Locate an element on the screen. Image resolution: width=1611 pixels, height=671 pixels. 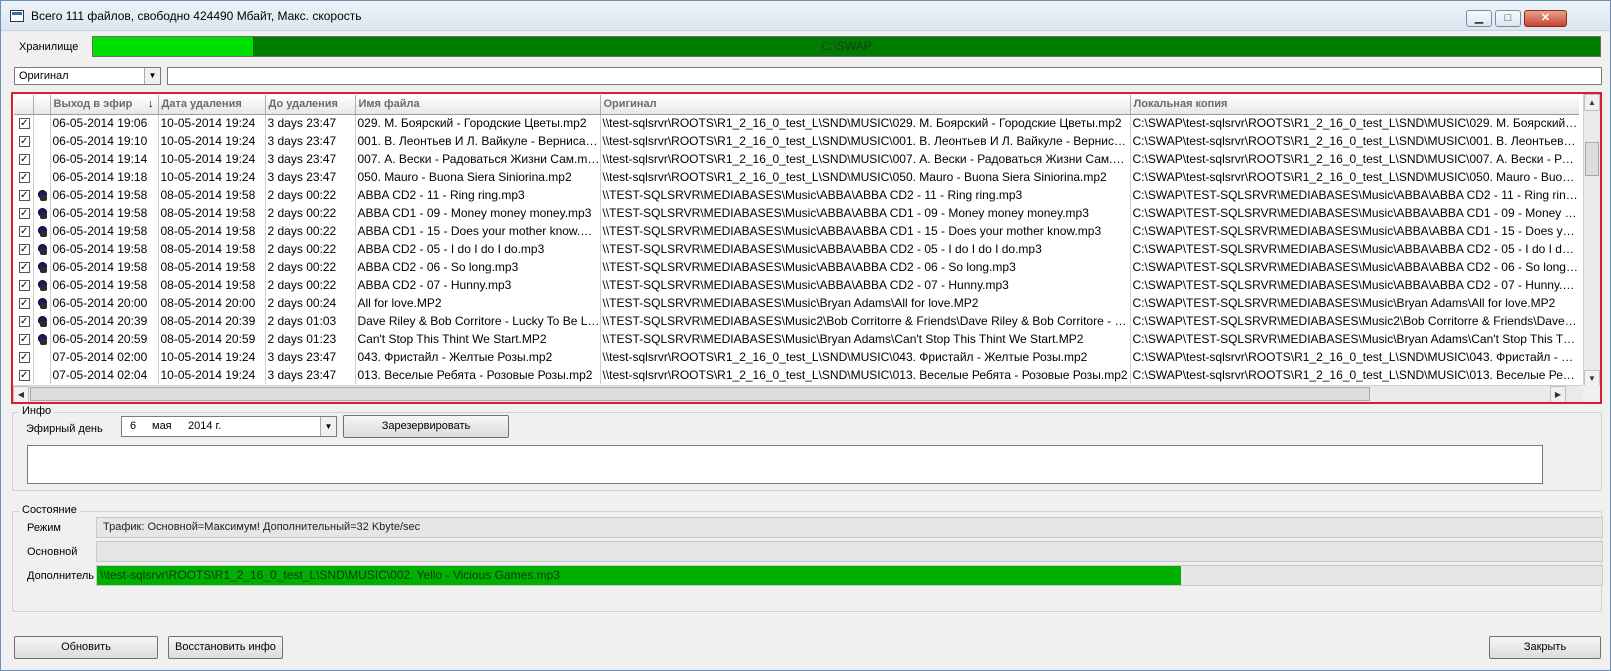
scroll-left-icon: ◀ is located at coordinates (21, 394).